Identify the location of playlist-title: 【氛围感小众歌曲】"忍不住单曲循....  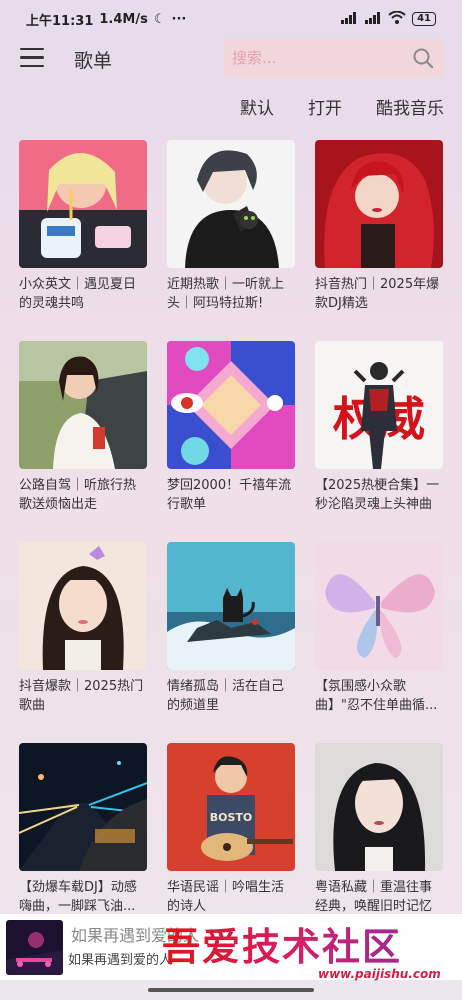
(376, 696).